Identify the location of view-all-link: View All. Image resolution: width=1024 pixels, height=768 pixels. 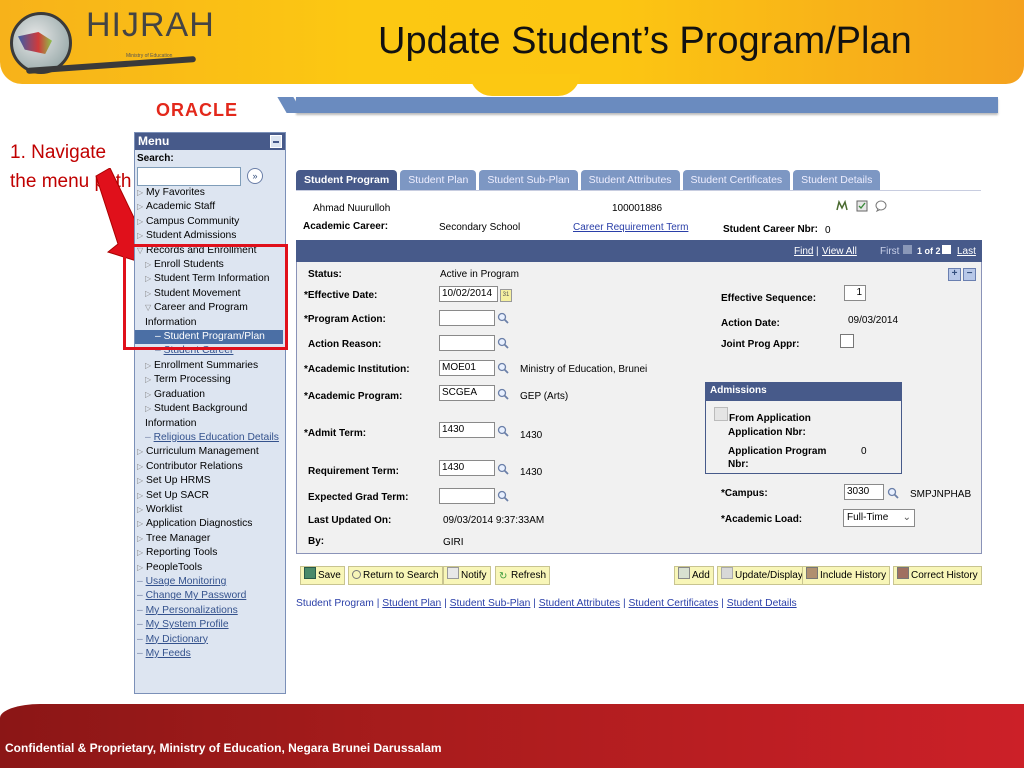
(839, 251).